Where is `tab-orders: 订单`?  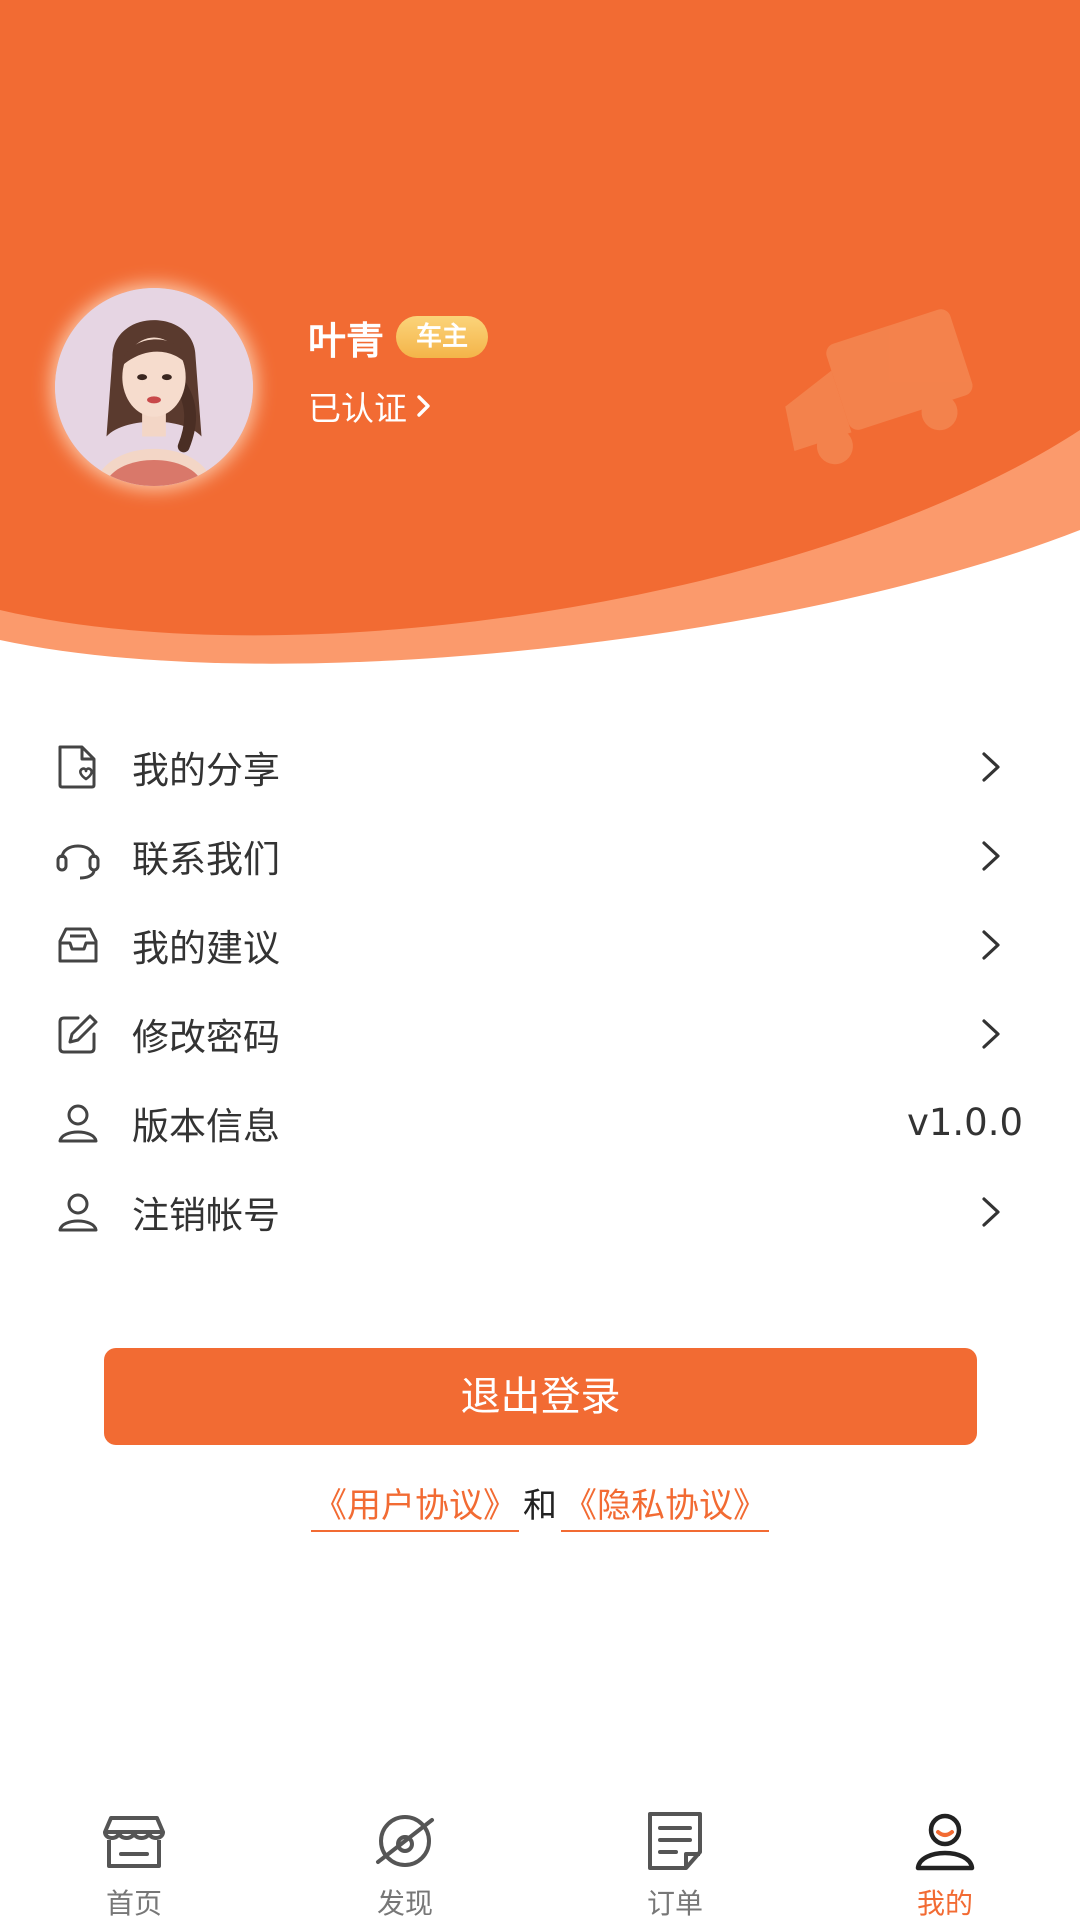 tab-orders: 订单 is located at coordinates (675, 1860).